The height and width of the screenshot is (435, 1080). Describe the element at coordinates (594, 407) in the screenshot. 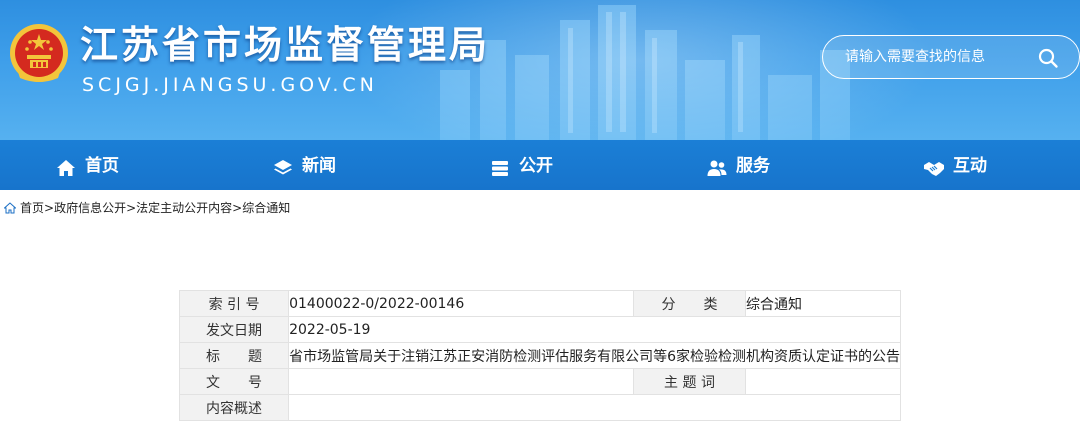

I see `summary-value` at that location.